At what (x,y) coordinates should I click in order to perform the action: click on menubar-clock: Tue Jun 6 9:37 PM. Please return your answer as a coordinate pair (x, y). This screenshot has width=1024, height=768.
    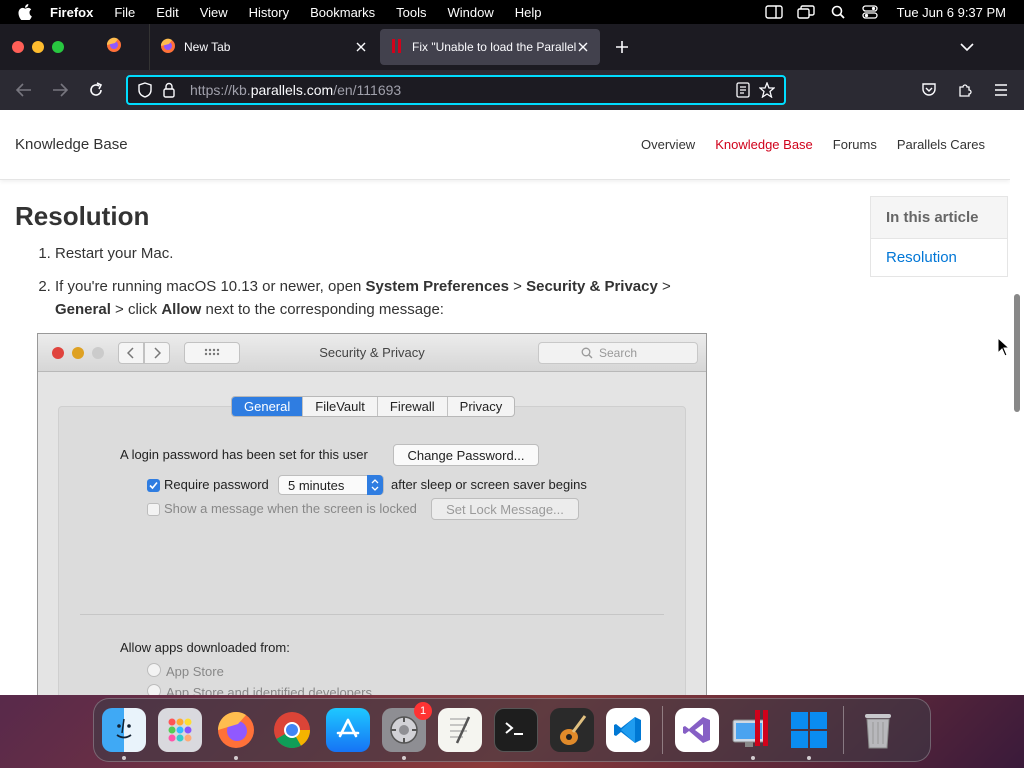
    Looking at the image, I should click on (951, 12).